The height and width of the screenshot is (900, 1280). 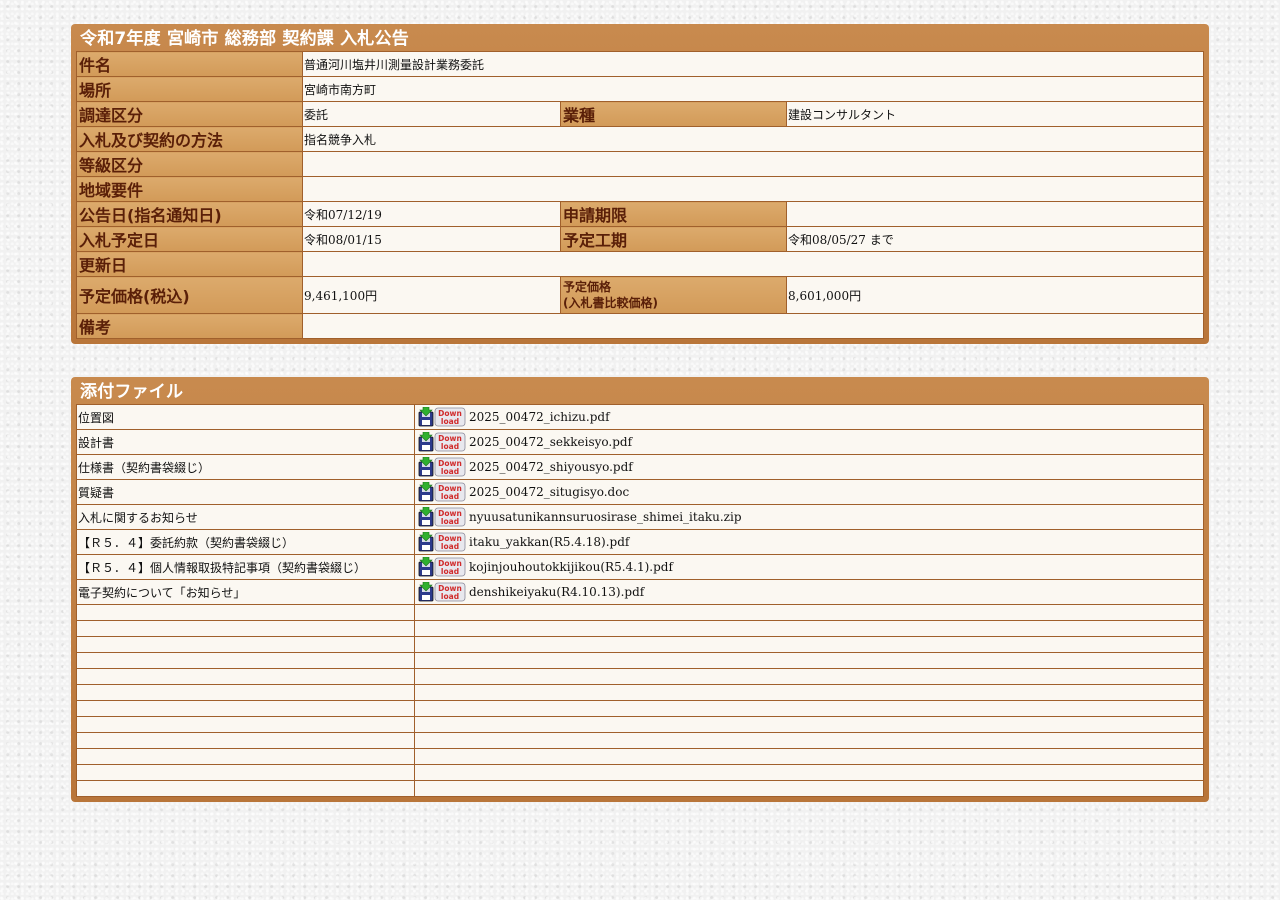 What do you see at coordinates (189, 214) in the screenshot?
I see `announce-label: 公告日(指名通知日)` at bounding box center [189, 214].